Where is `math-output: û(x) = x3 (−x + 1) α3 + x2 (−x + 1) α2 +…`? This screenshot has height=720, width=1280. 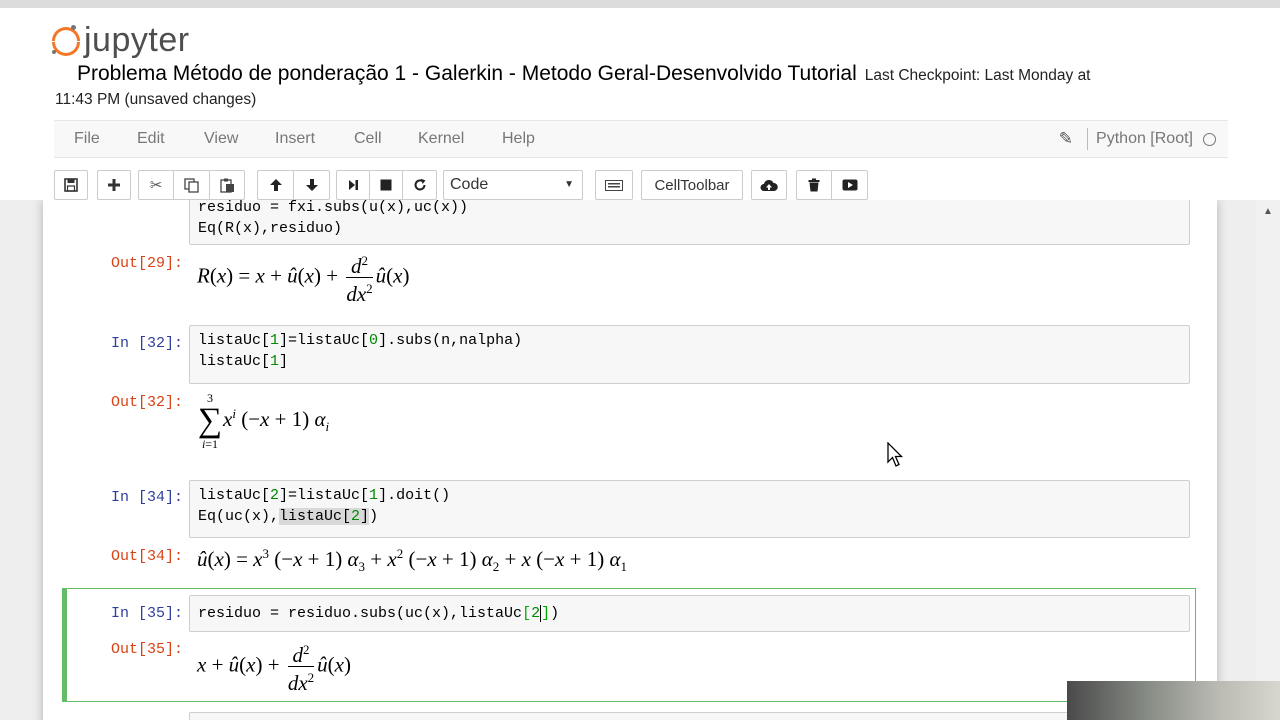
math-output: û(x) = x3 (−x + 1) α3 + x2 (−x + 1) α2 +… is located at coordinates (412, 560).